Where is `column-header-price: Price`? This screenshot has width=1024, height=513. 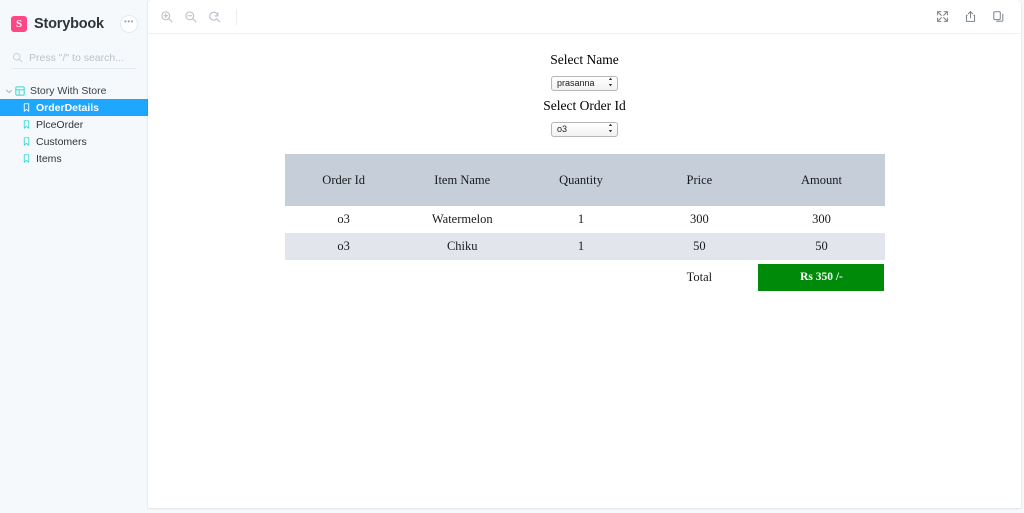 column-header-price: Price is located at coordinates (699, 180).